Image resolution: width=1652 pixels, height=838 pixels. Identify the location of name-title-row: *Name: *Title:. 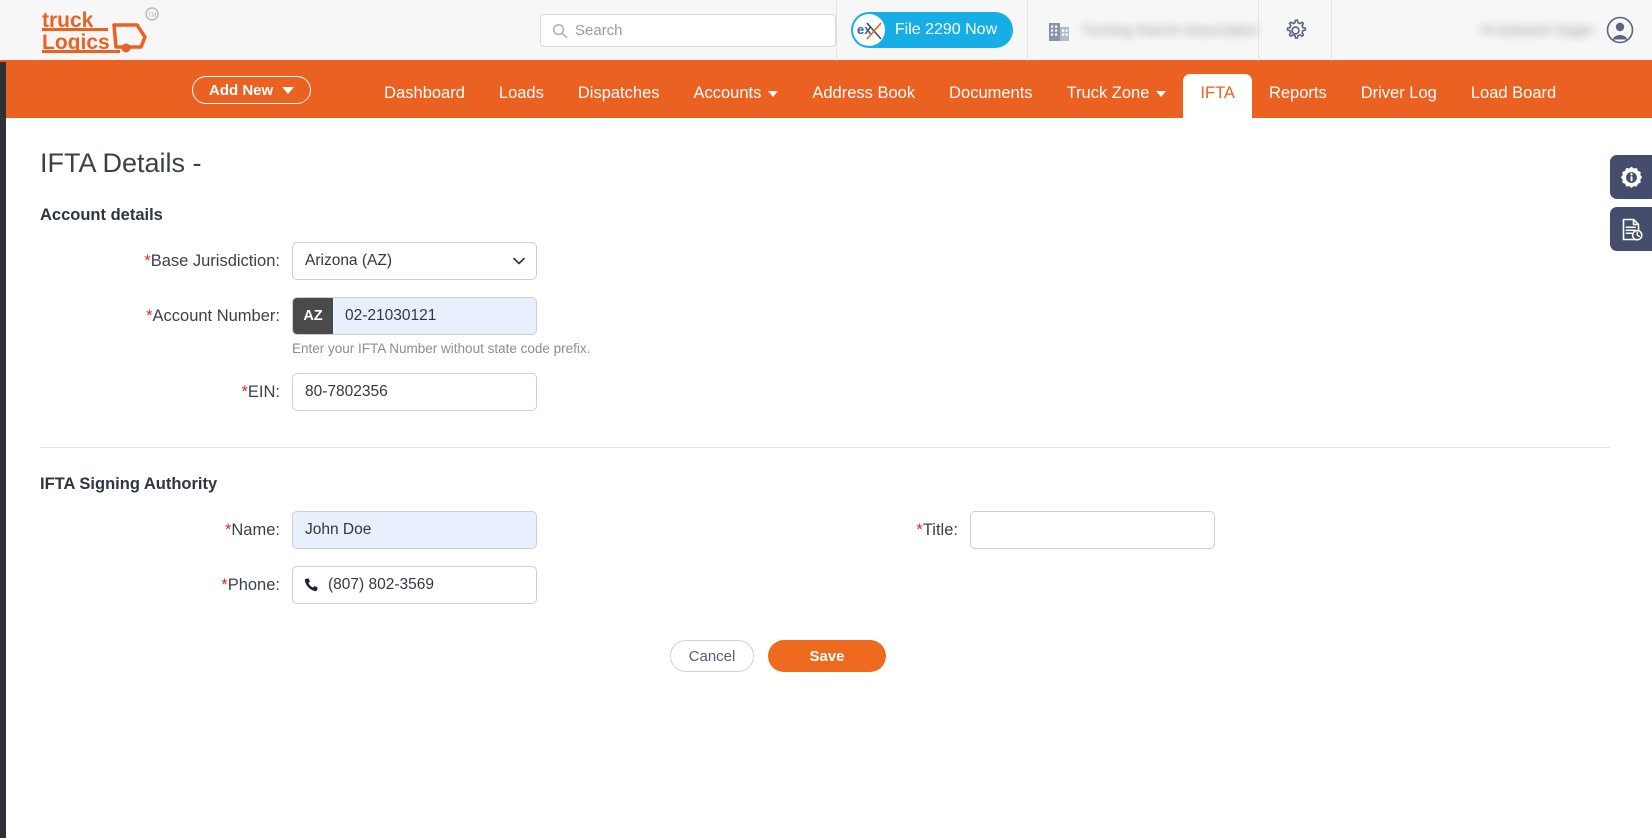
(846, 521).